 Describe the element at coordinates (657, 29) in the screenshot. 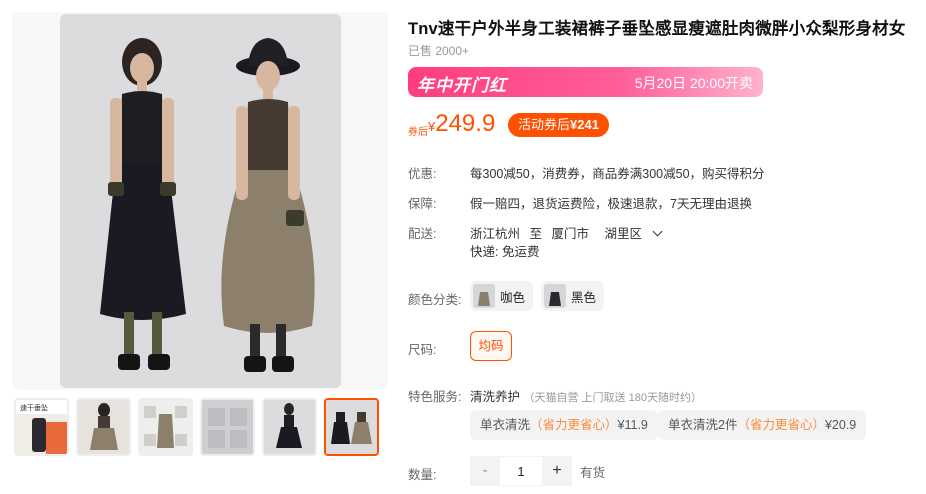

I see `product-title: Tnv速干户外半身工装裙裤子垂坠感显瘦遮肚肉微胖小众梨形身材女` at that location.